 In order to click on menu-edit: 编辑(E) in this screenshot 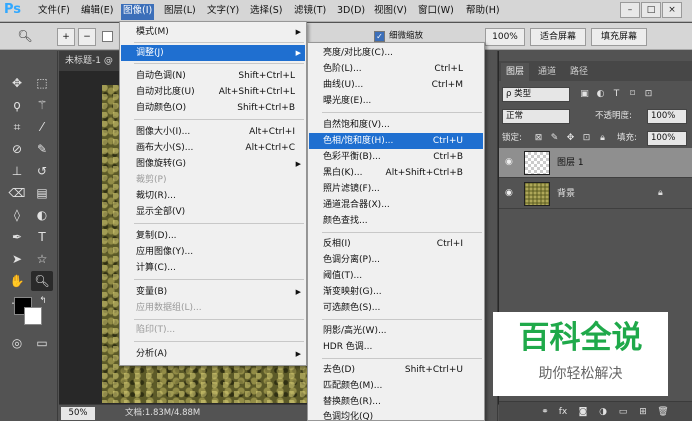, I will do `click(97, 12)`.